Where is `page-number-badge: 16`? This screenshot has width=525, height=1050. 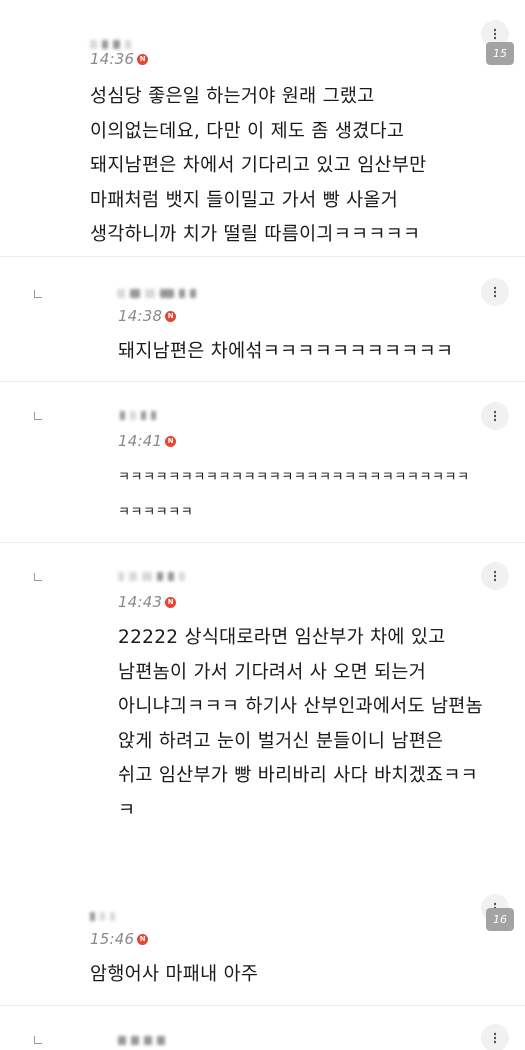
page-number-badge: 16 is located at coordinates (500, 919).